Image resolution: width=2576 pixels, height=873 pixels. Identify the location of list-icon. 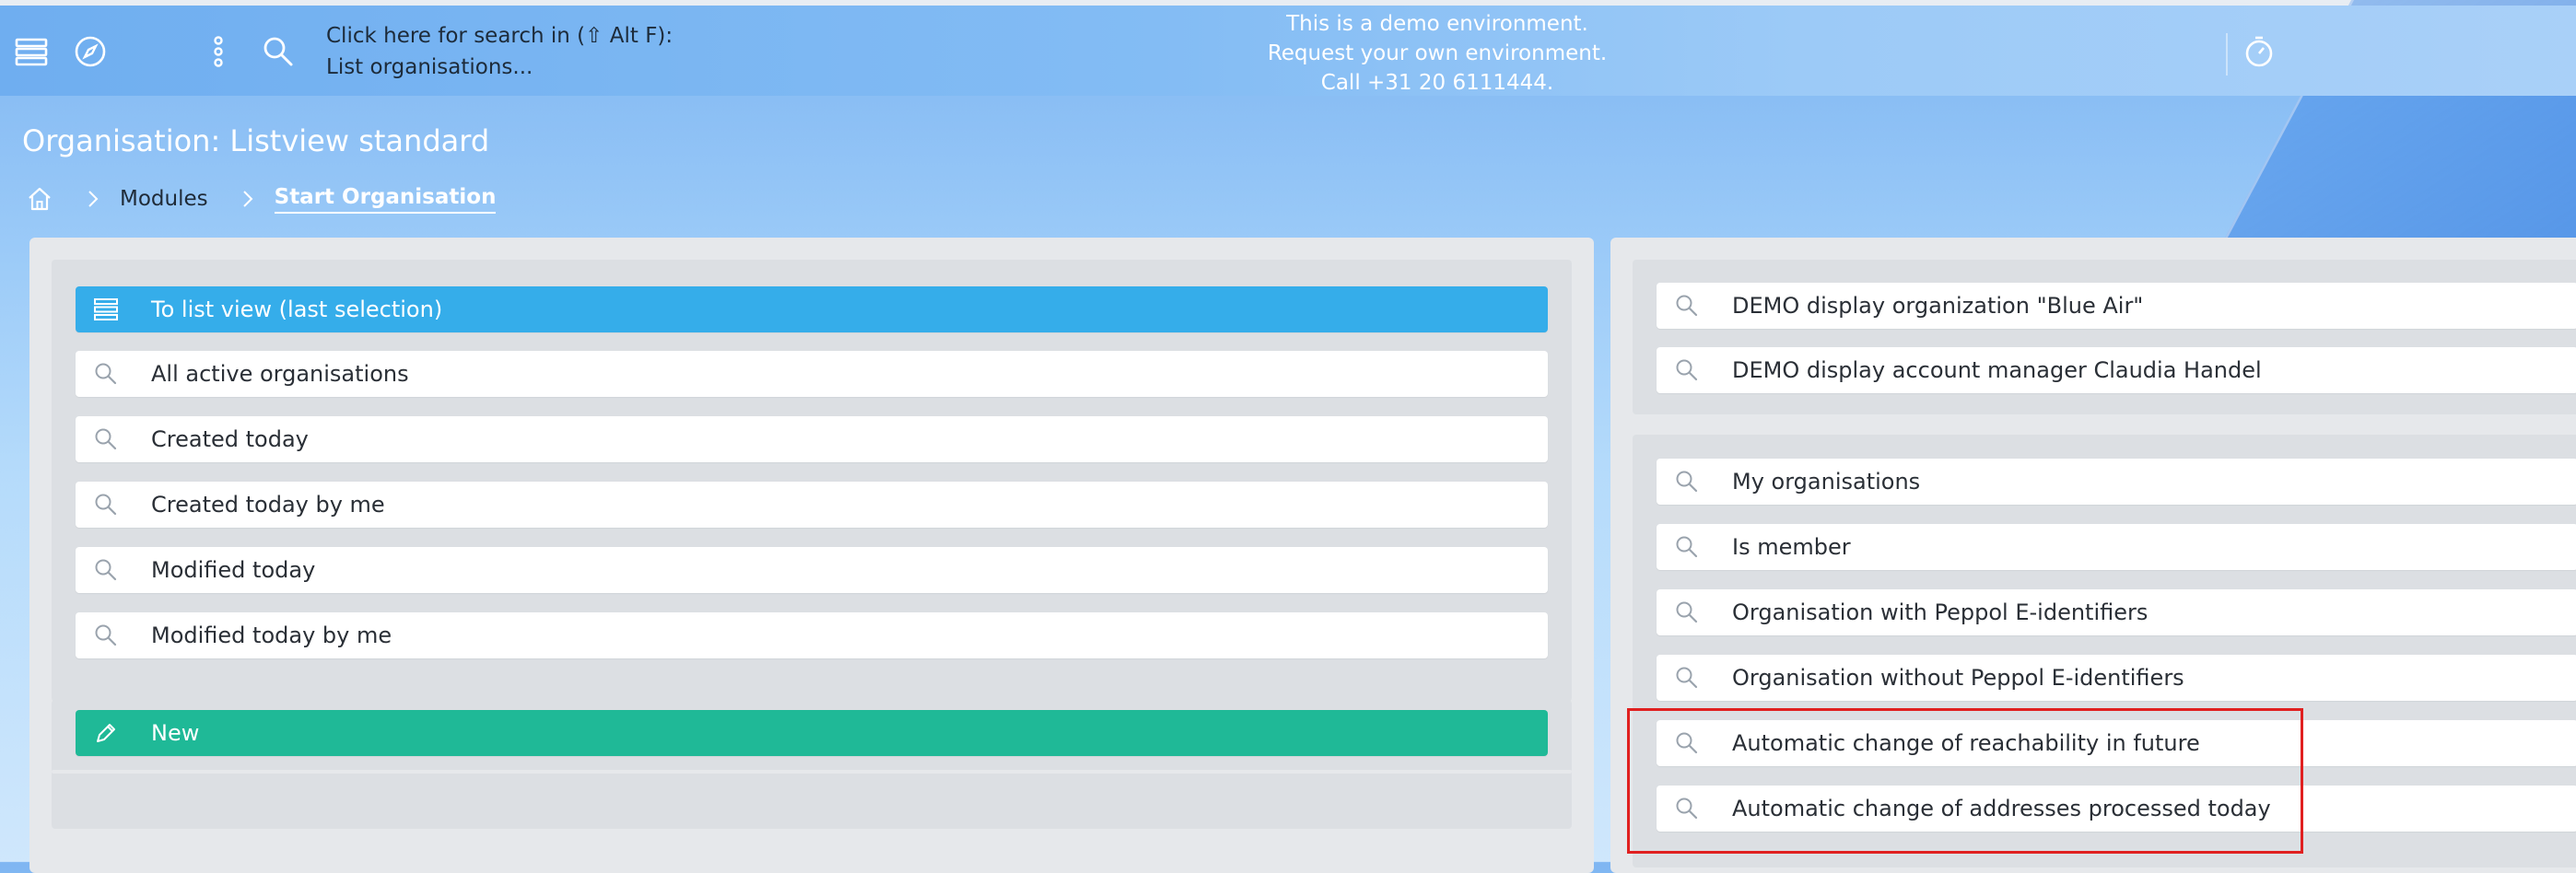
(106, 309).